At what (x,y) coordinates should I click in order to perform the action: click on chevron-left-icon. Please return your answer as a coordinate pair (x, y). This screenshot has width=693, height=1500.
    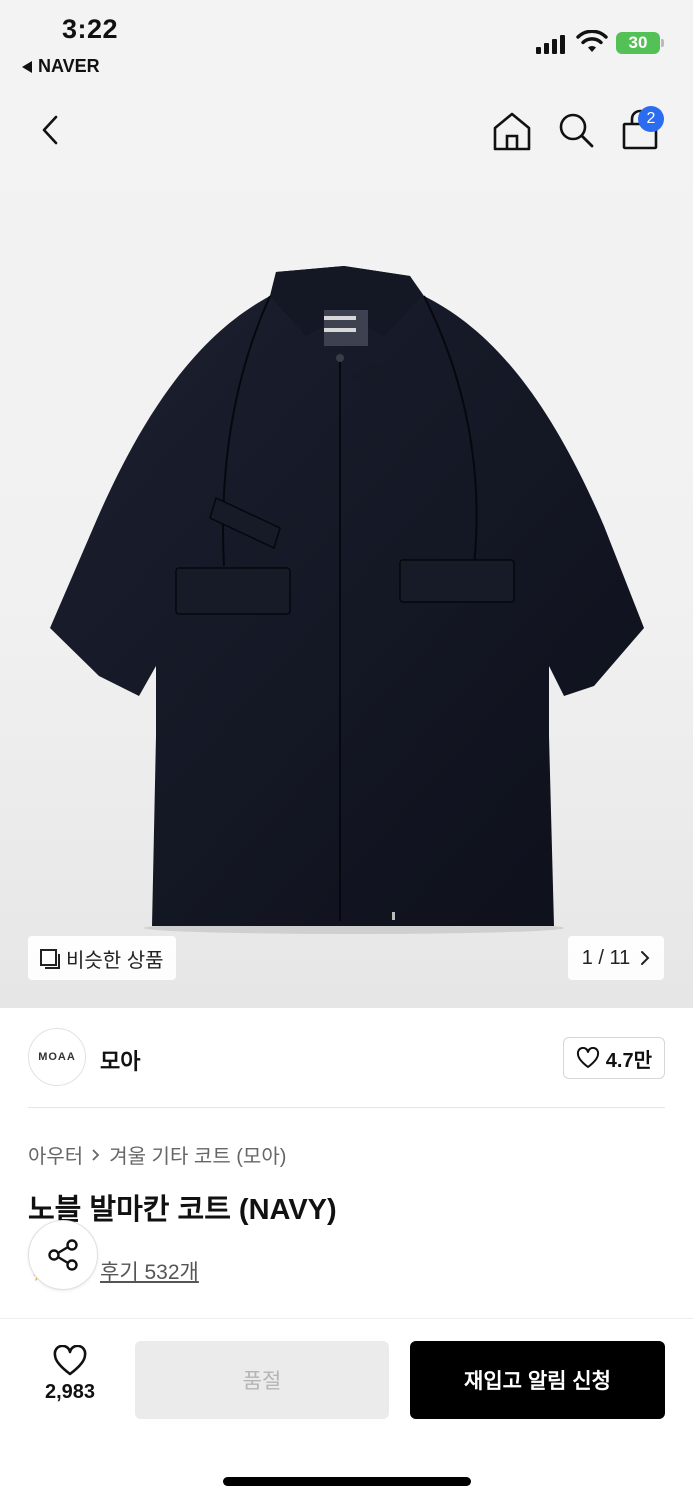
    Looking at the image, I should click on (52, 130).